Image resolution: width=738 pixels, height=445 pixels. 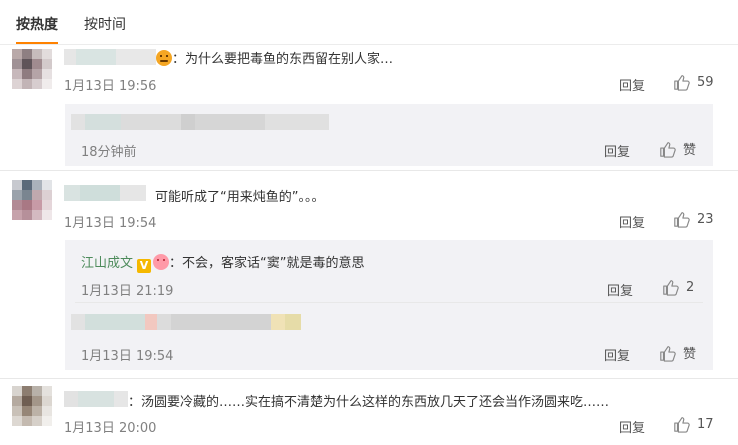 I want to click on comment-time: 1月13日 19:56, so click(x=110, y=86).